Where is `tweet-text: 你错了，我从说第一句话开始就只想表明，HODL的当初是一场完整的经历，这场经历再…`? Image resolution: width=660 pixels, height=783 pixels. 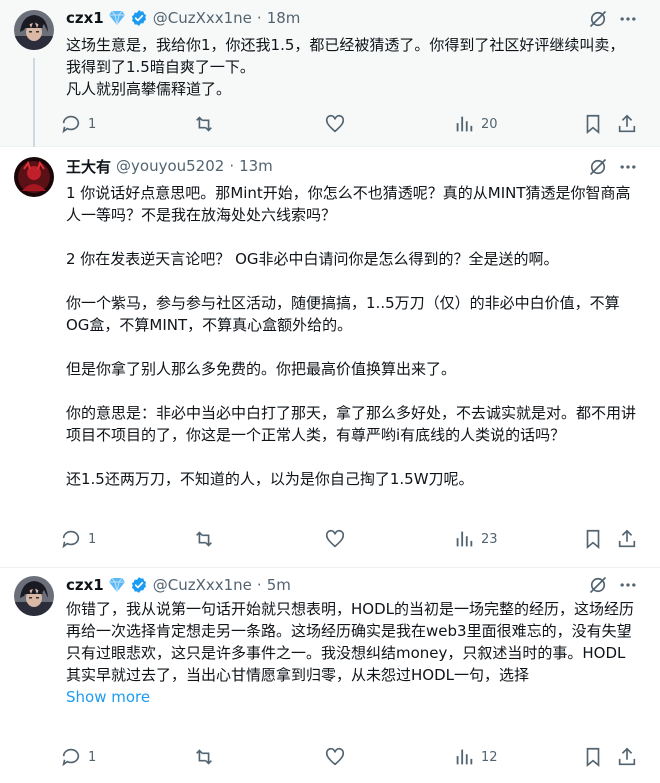 tweet-text: 你错了，我从说第一句话开始就只想表明，HODL的当初是一场完整的经历，这场经历再… is located at coordinates (352, 653).